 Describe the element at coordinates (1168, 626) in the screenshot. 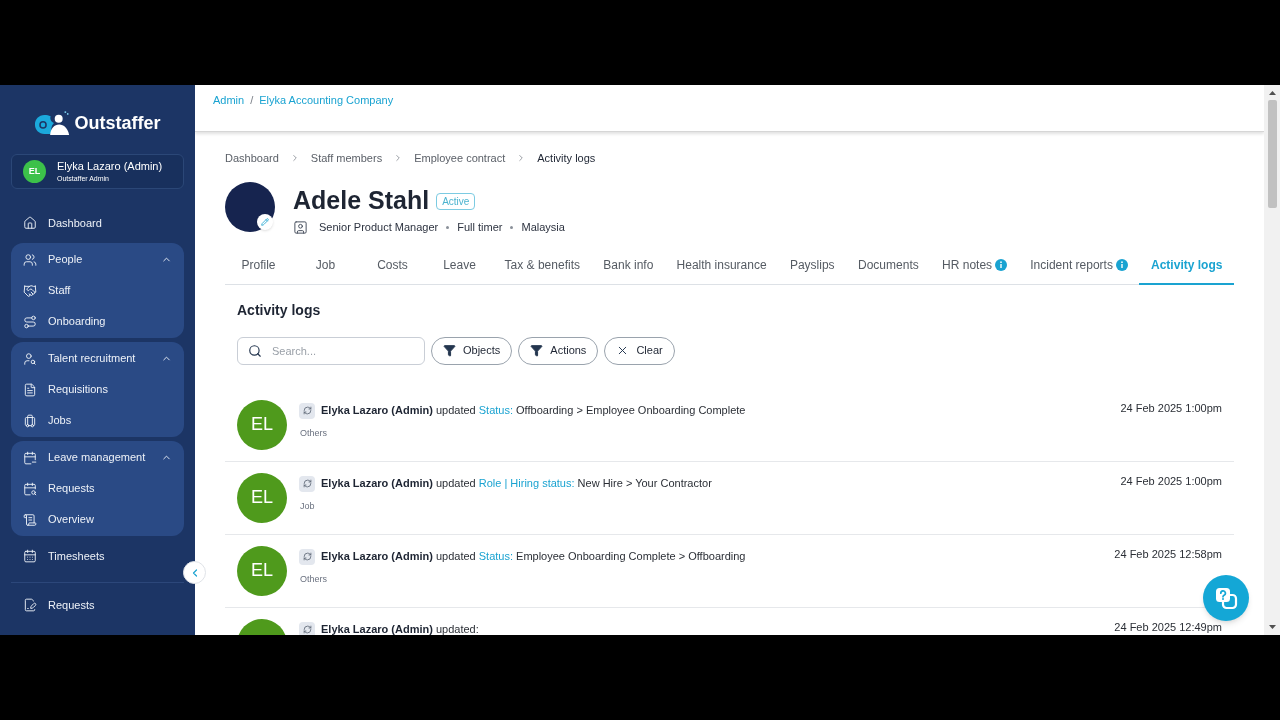

I see `log-time: 24 Feb 2025 12:49pm` at that location.